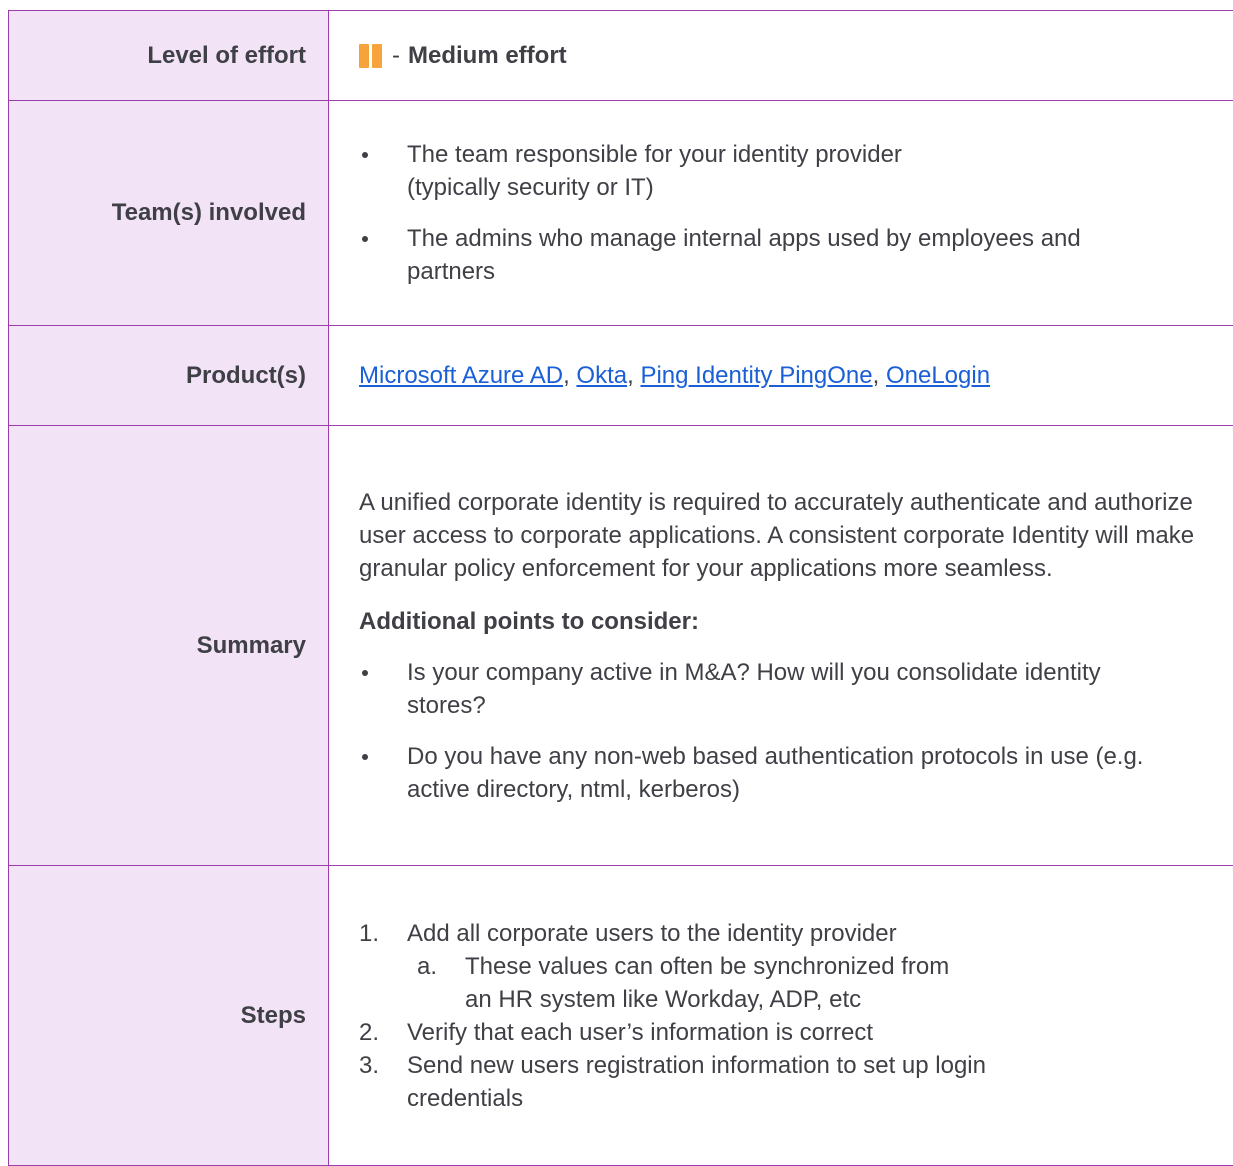  I want to click on summary-heading: Additional points to consider:, so click(793, 621).